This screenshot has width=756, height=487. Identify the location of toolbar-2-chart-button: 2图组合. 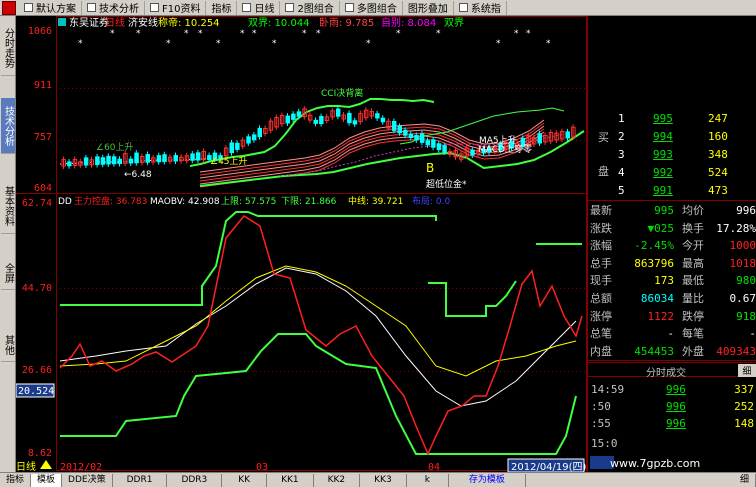
(310, 7).